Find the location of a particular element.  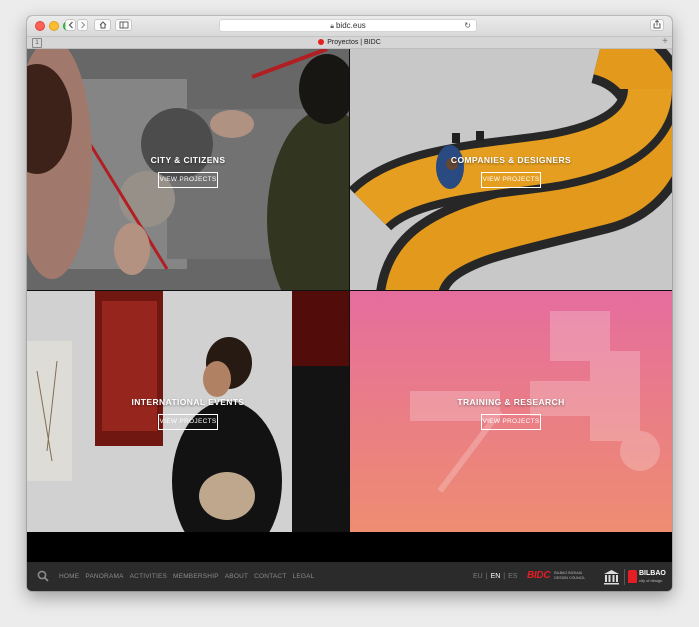

chevron-left-icon is located at coordinates (70, 25).